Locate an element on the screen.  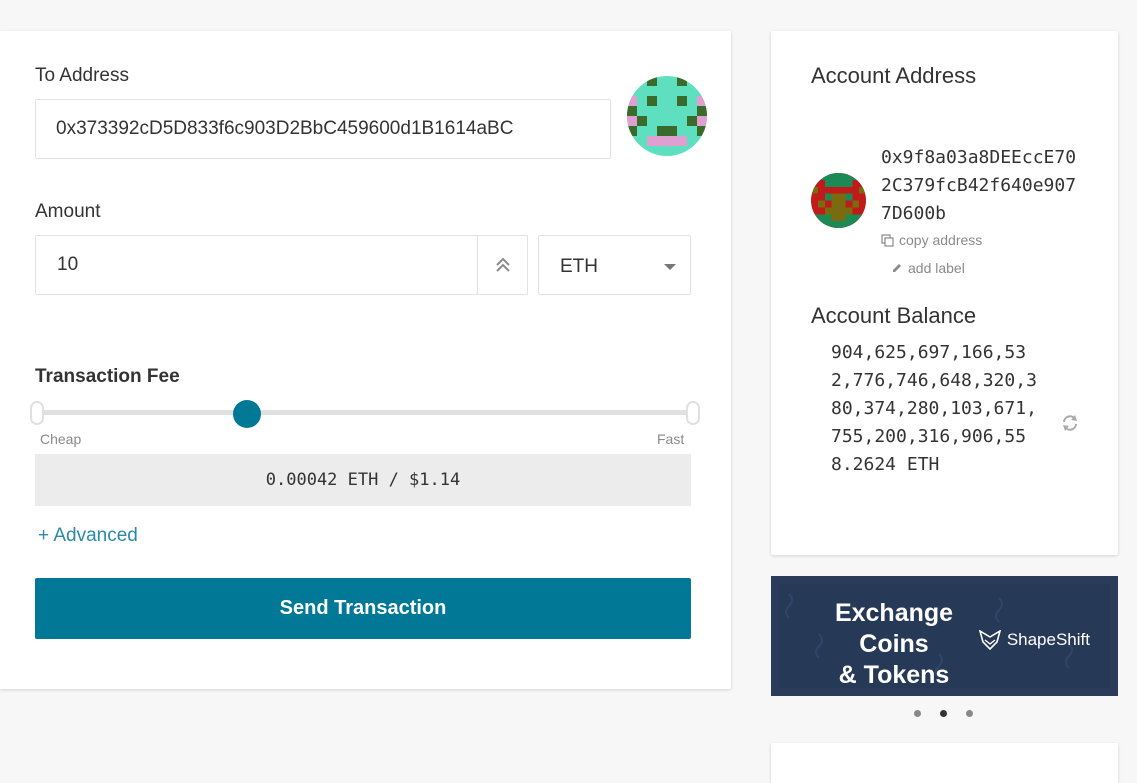
amount-label: Amount is located at coordinates (68, 211).